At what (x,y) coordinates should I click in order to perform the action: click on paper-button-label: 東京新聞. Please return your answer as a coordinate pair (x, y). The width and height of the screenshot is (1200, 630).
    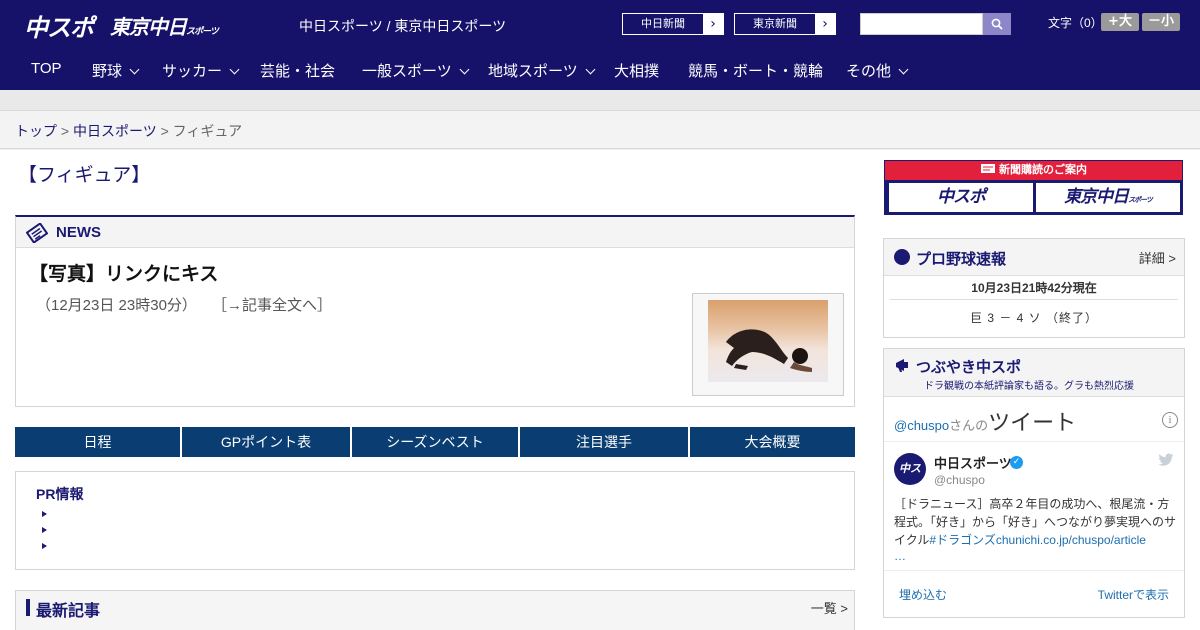
    Looking at the image, I should click on (775, 24).